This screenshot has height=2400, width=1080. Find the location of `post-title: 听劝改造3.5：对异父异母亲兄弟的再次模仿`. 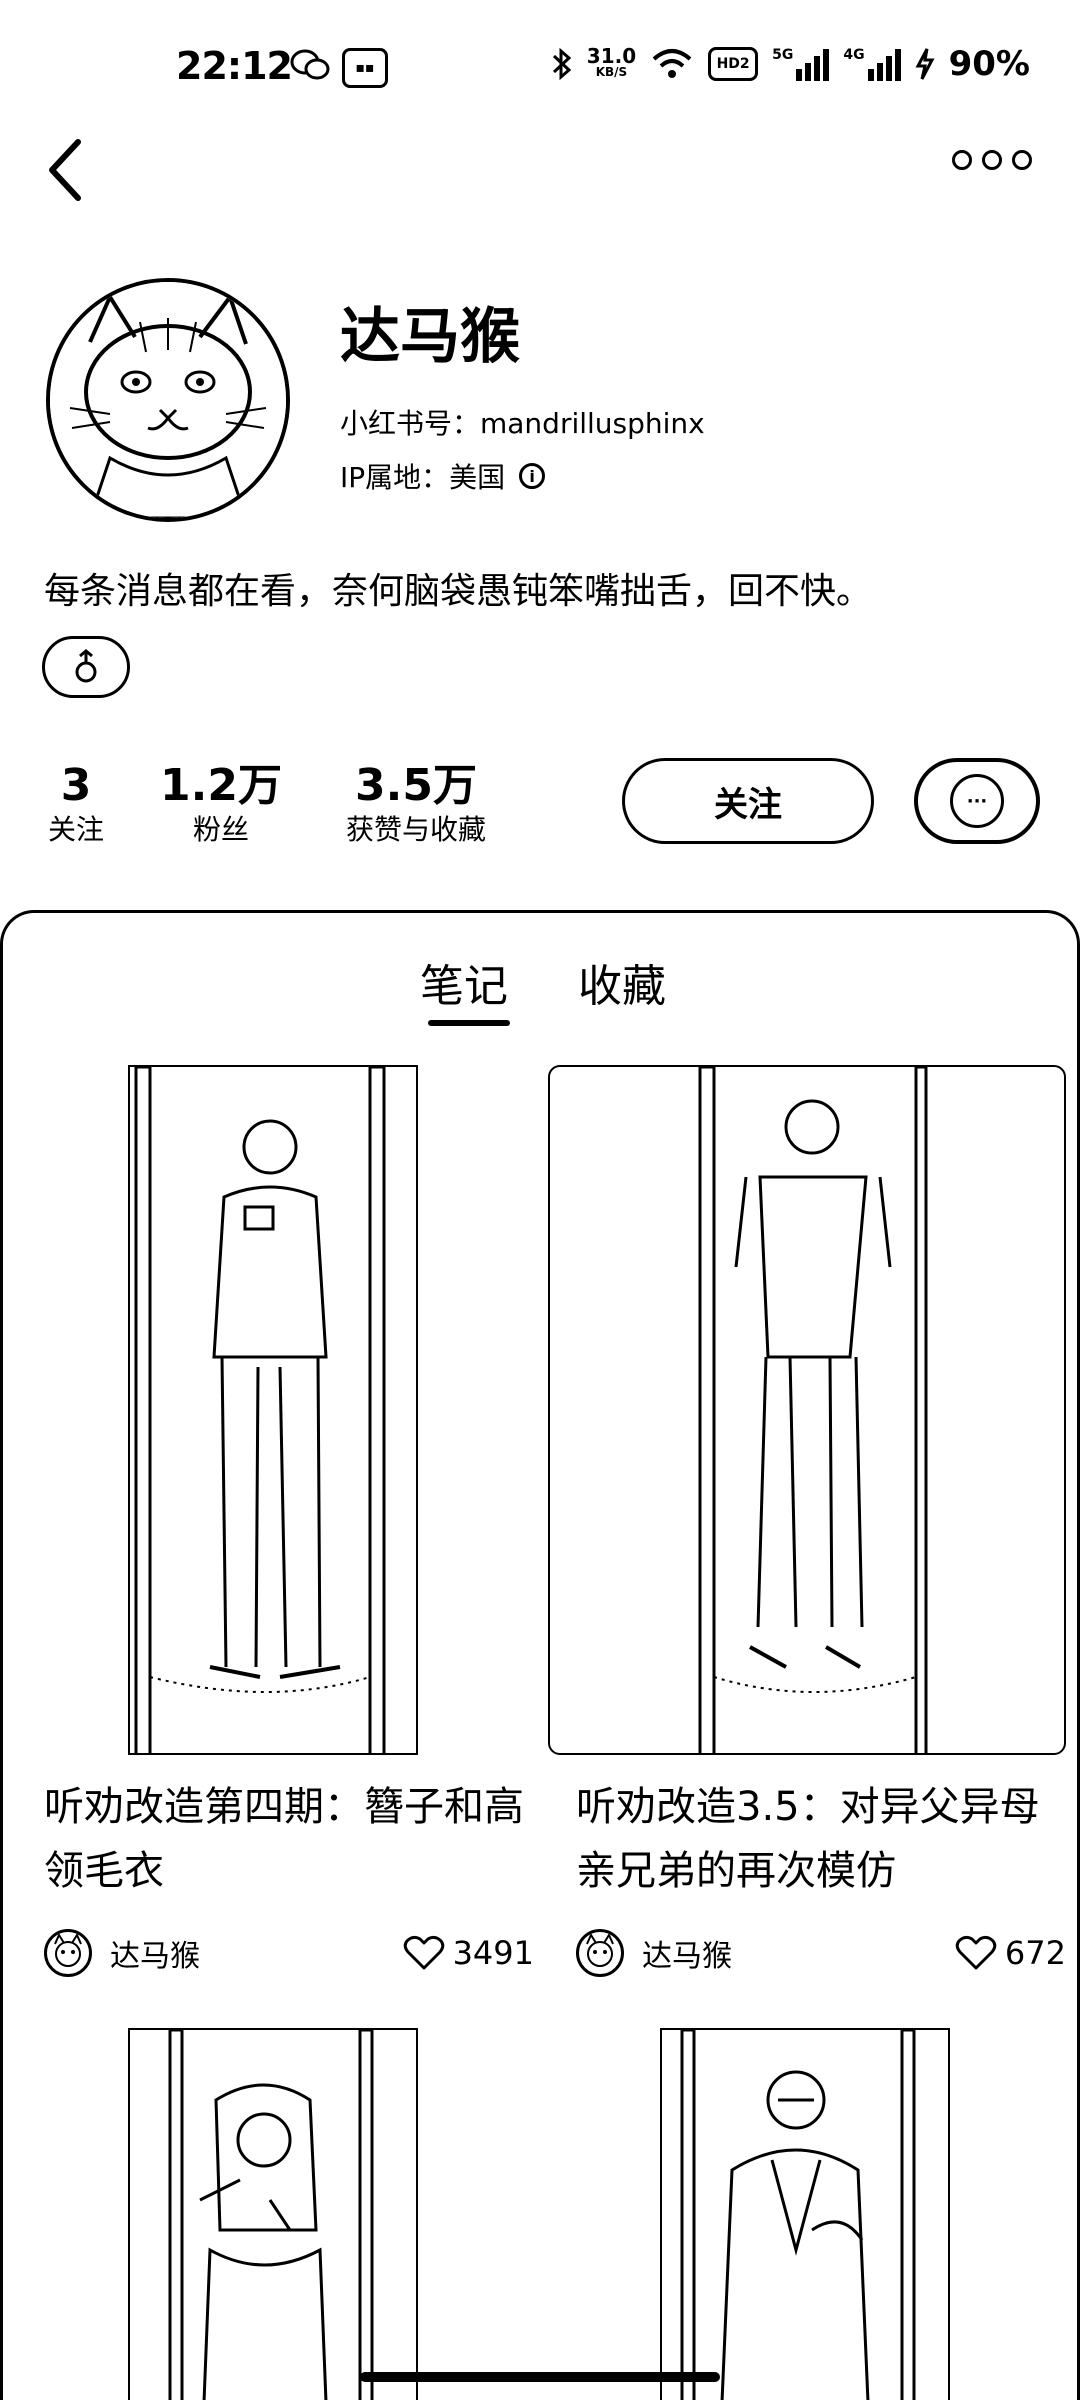

post-title: 听劝改造3.5：对异父异母亲兄弟的再次模仿 is located at coordinates (821, 1839).